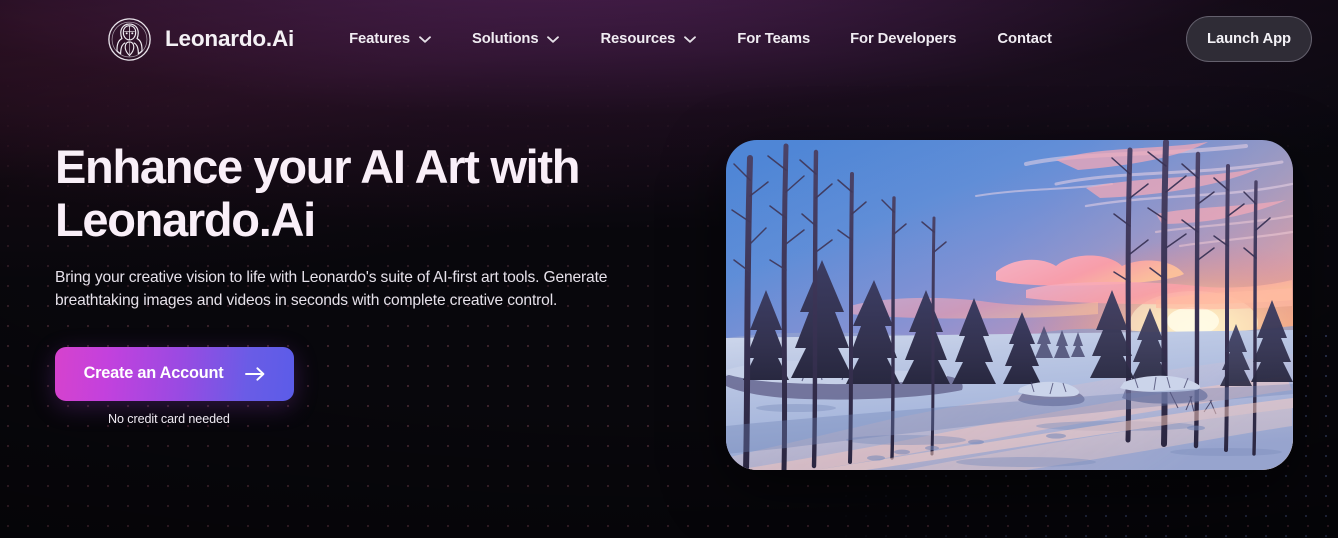 The image size is (1338, 538). I want to click on page-title: Enhance your AI Art with Leonardo.Ai, so click(365, 193).